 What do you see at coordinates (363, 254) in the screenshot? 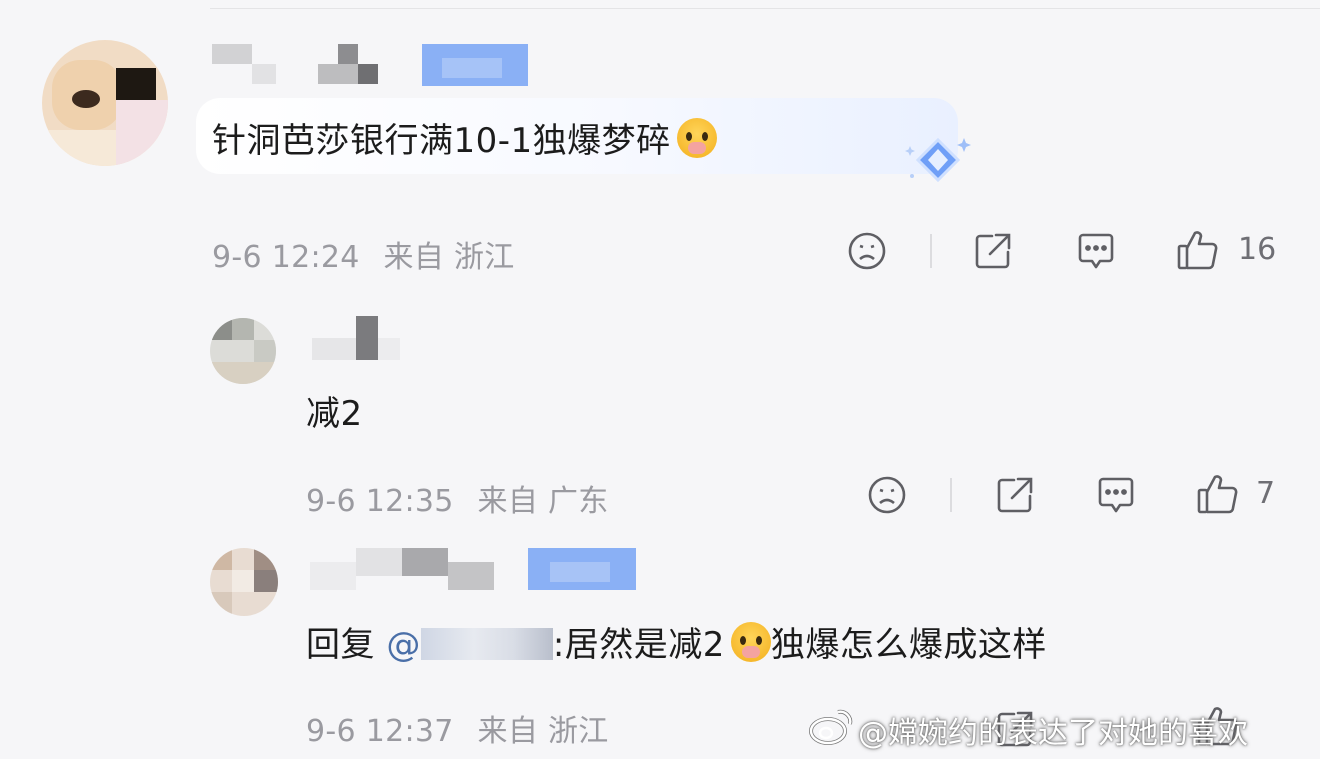
I see `comment-meta: 9-6 12:24 来自 浙江` at bounding box center [363, 254].